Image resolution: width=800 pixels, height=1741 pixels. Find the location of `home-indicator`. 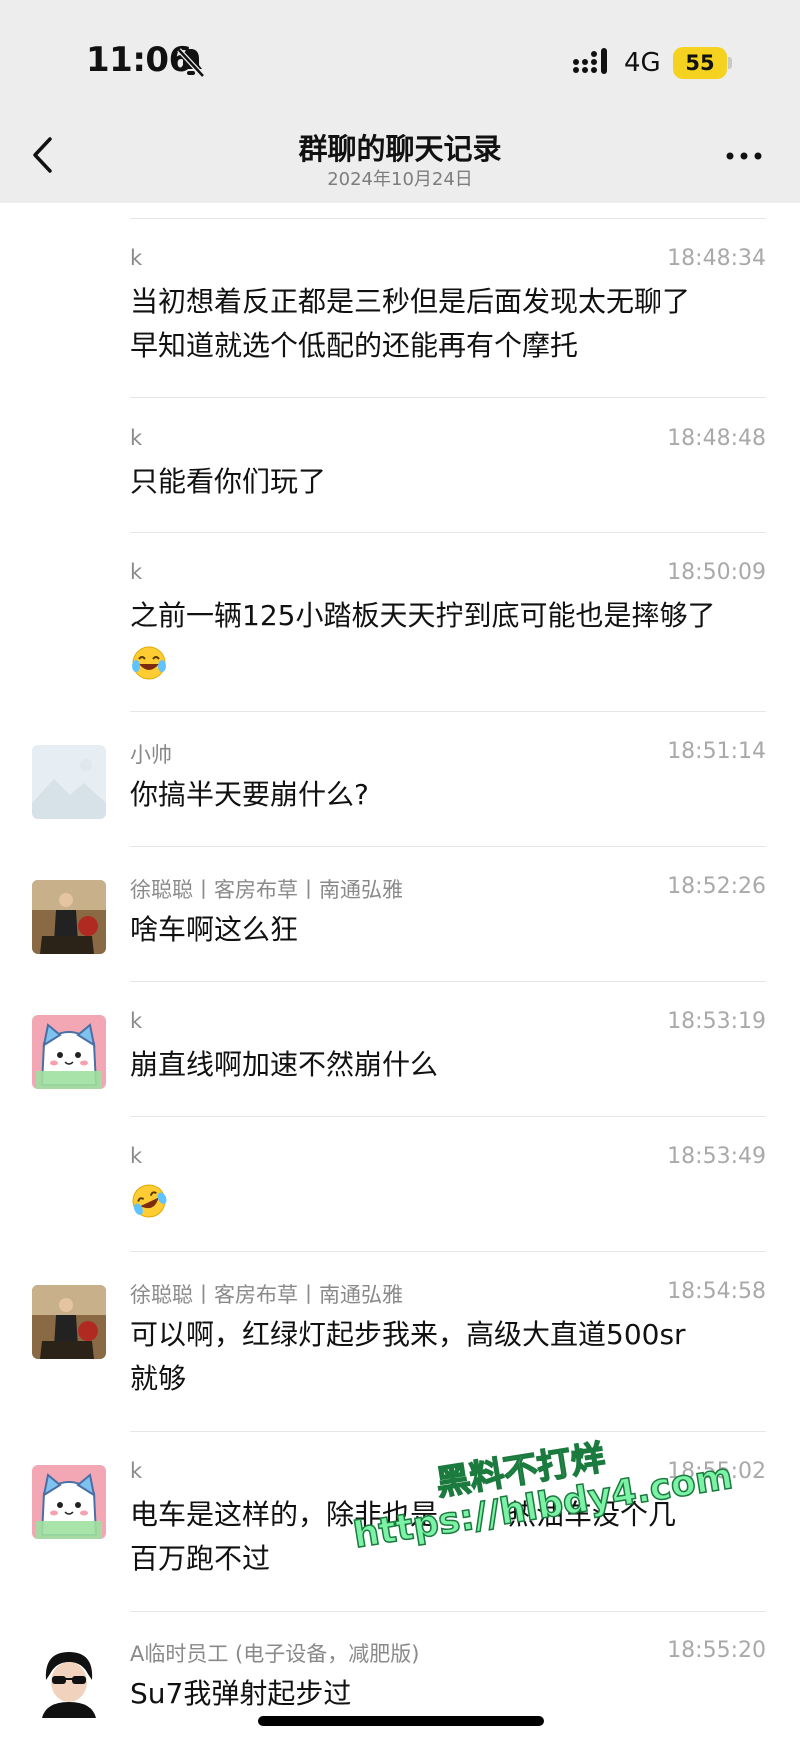

home-indicator is located at coordinates (401, 1721).